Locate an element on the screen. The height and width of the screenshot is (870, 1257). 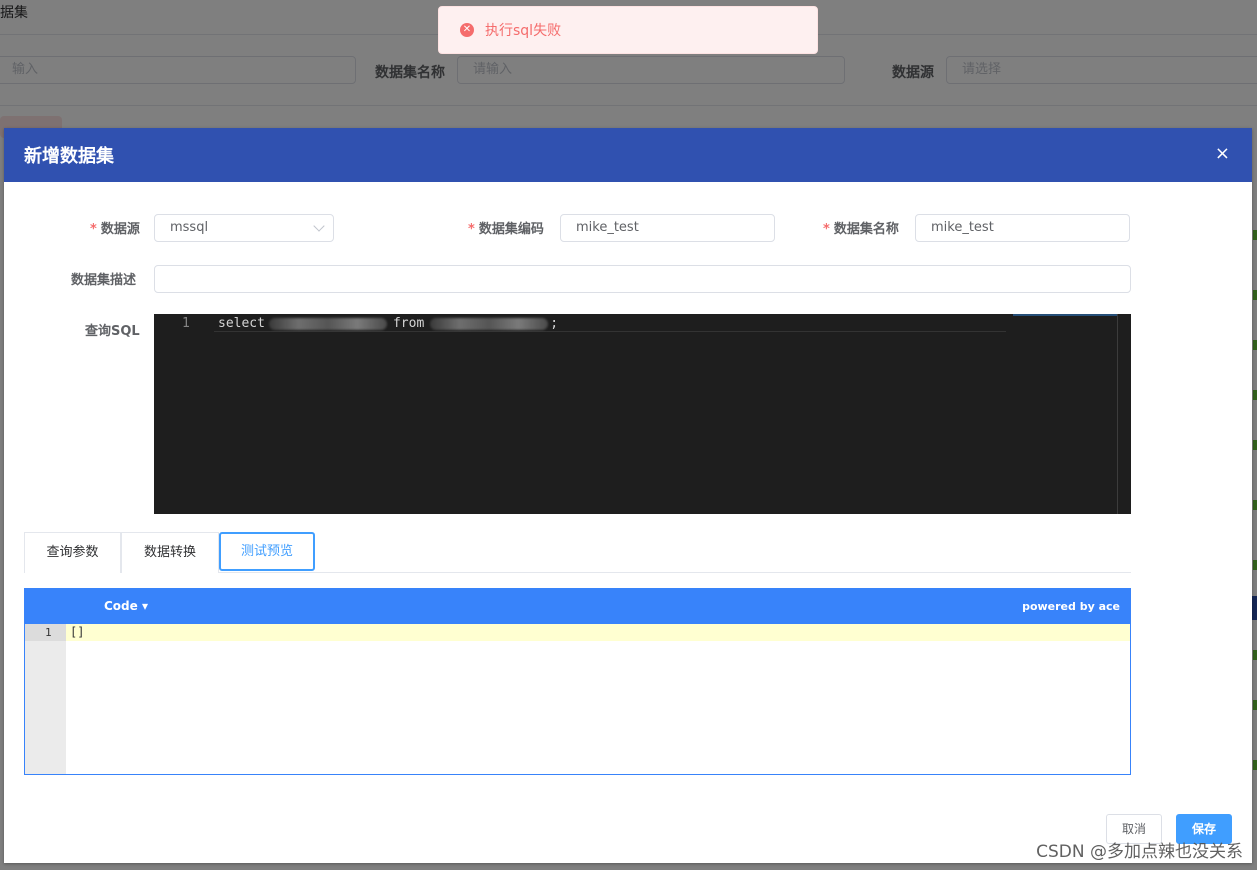
dataset-code-label: * 数据集编码 is located at coordinates (506, 229).